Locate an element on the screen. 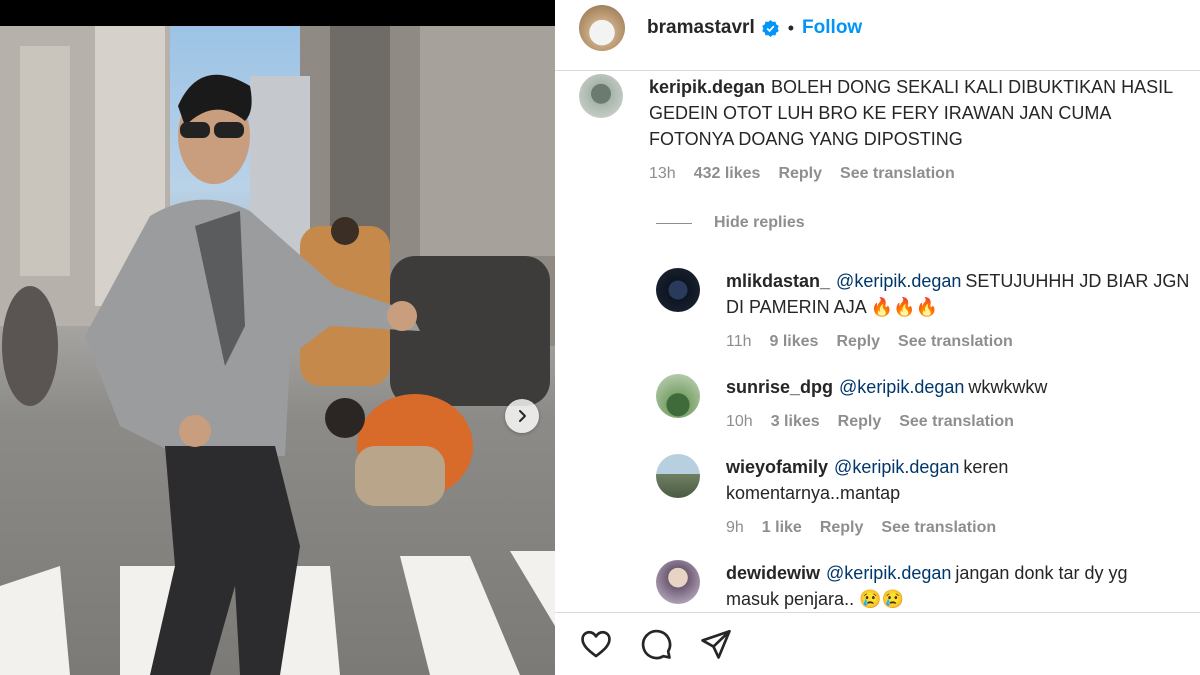 Image resolution: width=1200 pixels, height=675 pixels. top-bar is located at coordinates (277, 13).